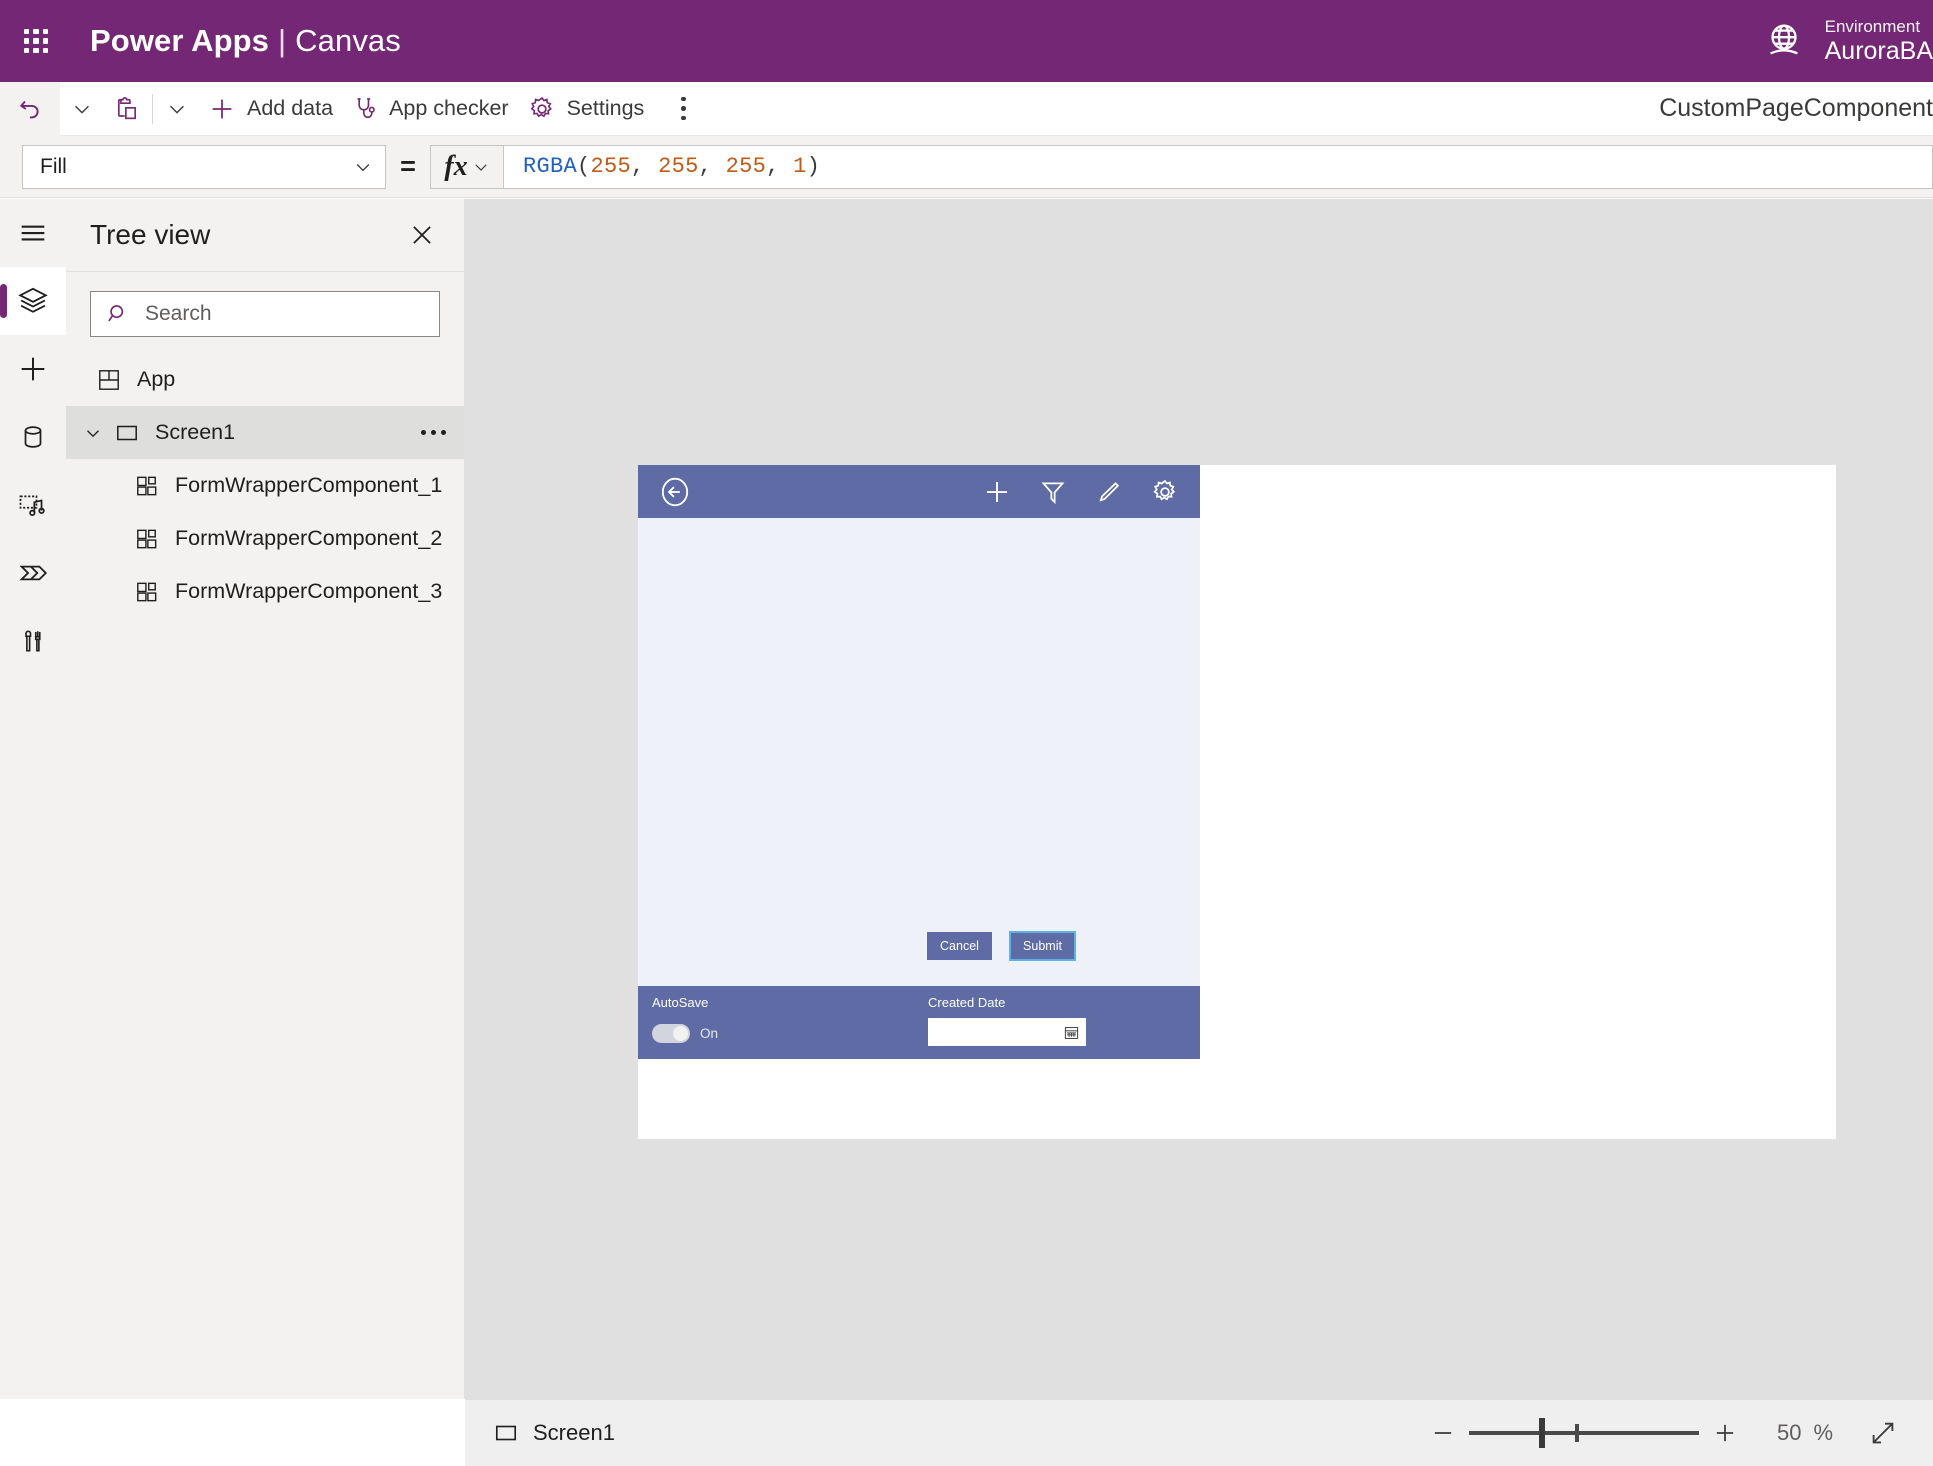  What do you see at coordinates (245, 41) in the screenshot?
I see `brand-title: Power Apps | Canvas` at bounding box center [245, 41].